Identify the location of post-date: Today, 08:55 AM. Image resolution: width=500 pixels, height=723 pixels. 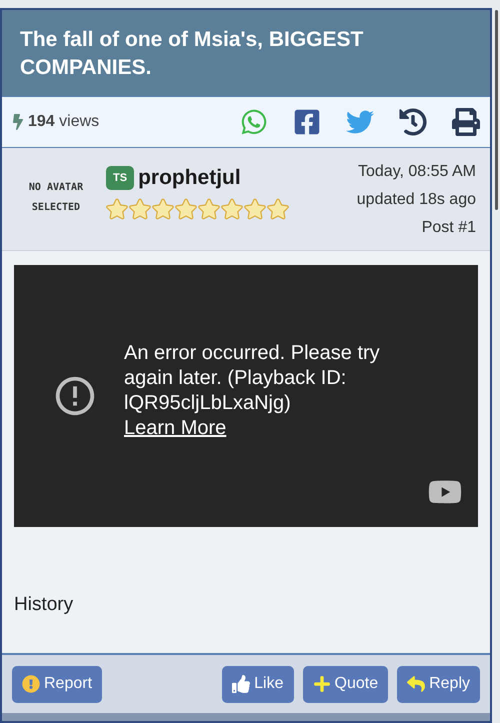
(417, 172).